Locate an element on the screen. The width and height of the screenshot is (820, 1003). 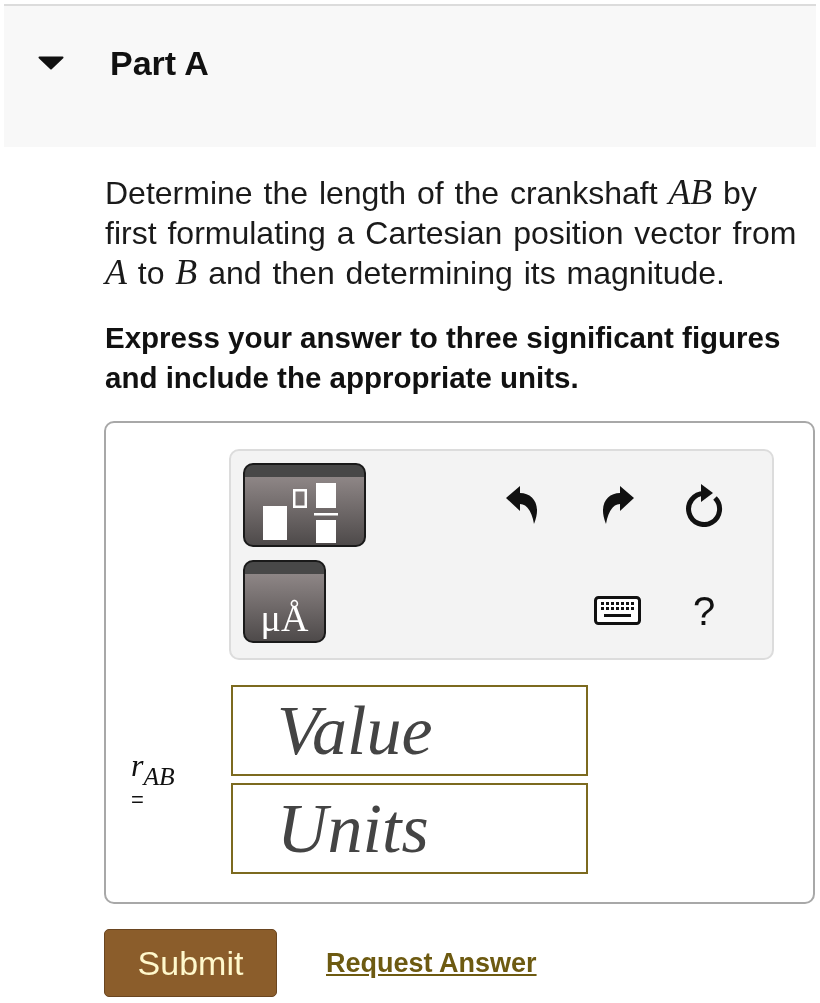
reset-icon is located at coordinates (704, 505).